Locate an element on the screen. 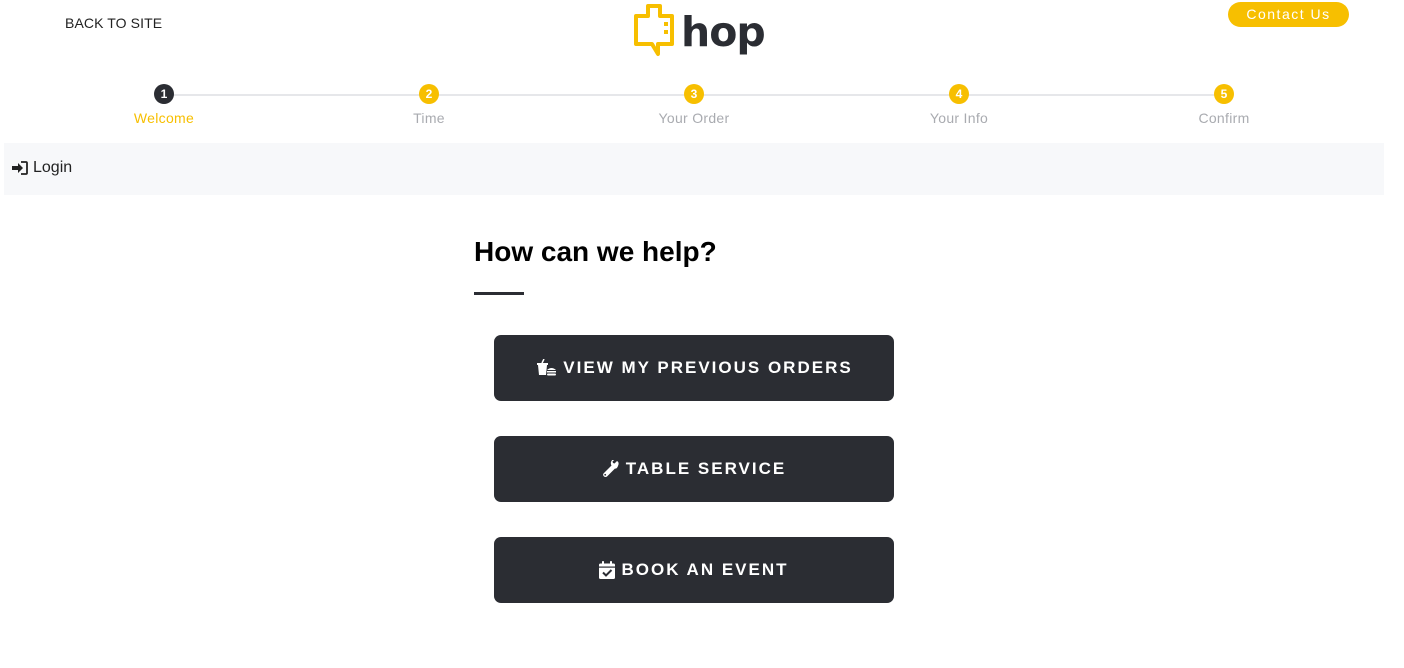 The height and width of the screenshot is (668, 1404). step-label: Time is located at coordinates (429, 118).